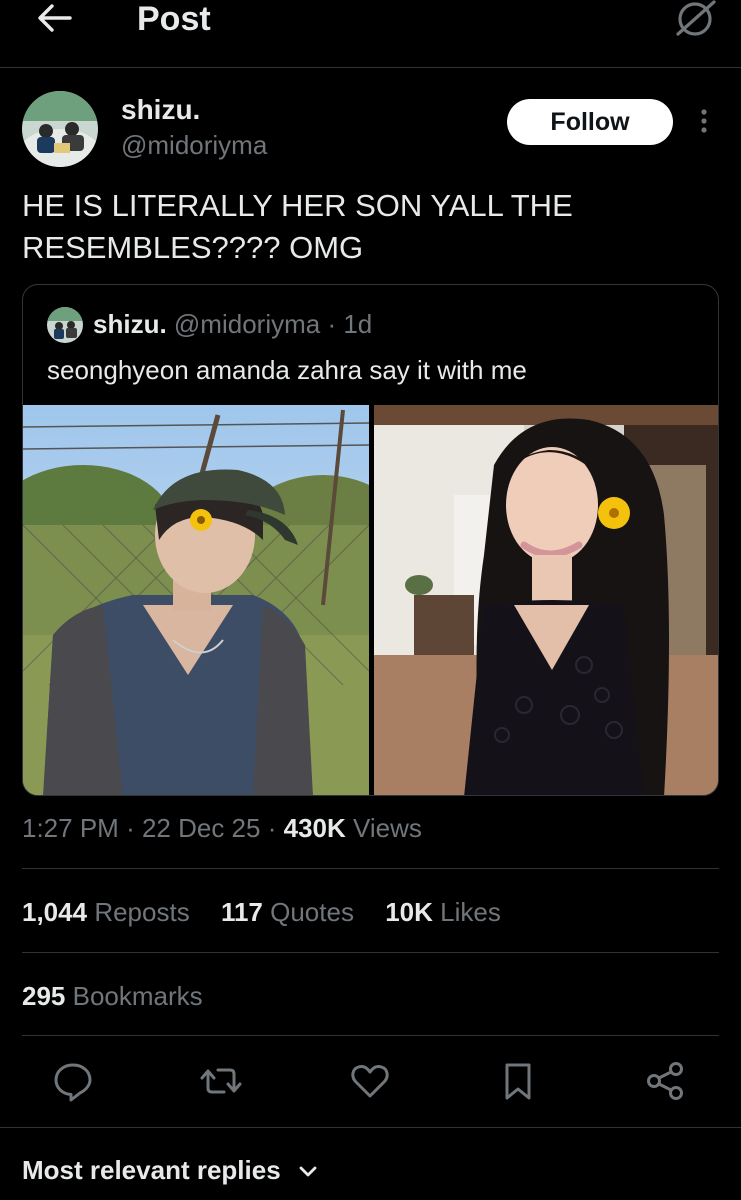 Image resolution: width=741 pixels, height=1200 pixels. What do you see at coordinates (65, 325) in the screenshot?
I see `quote-avatar` at bounding box center [65, 325].